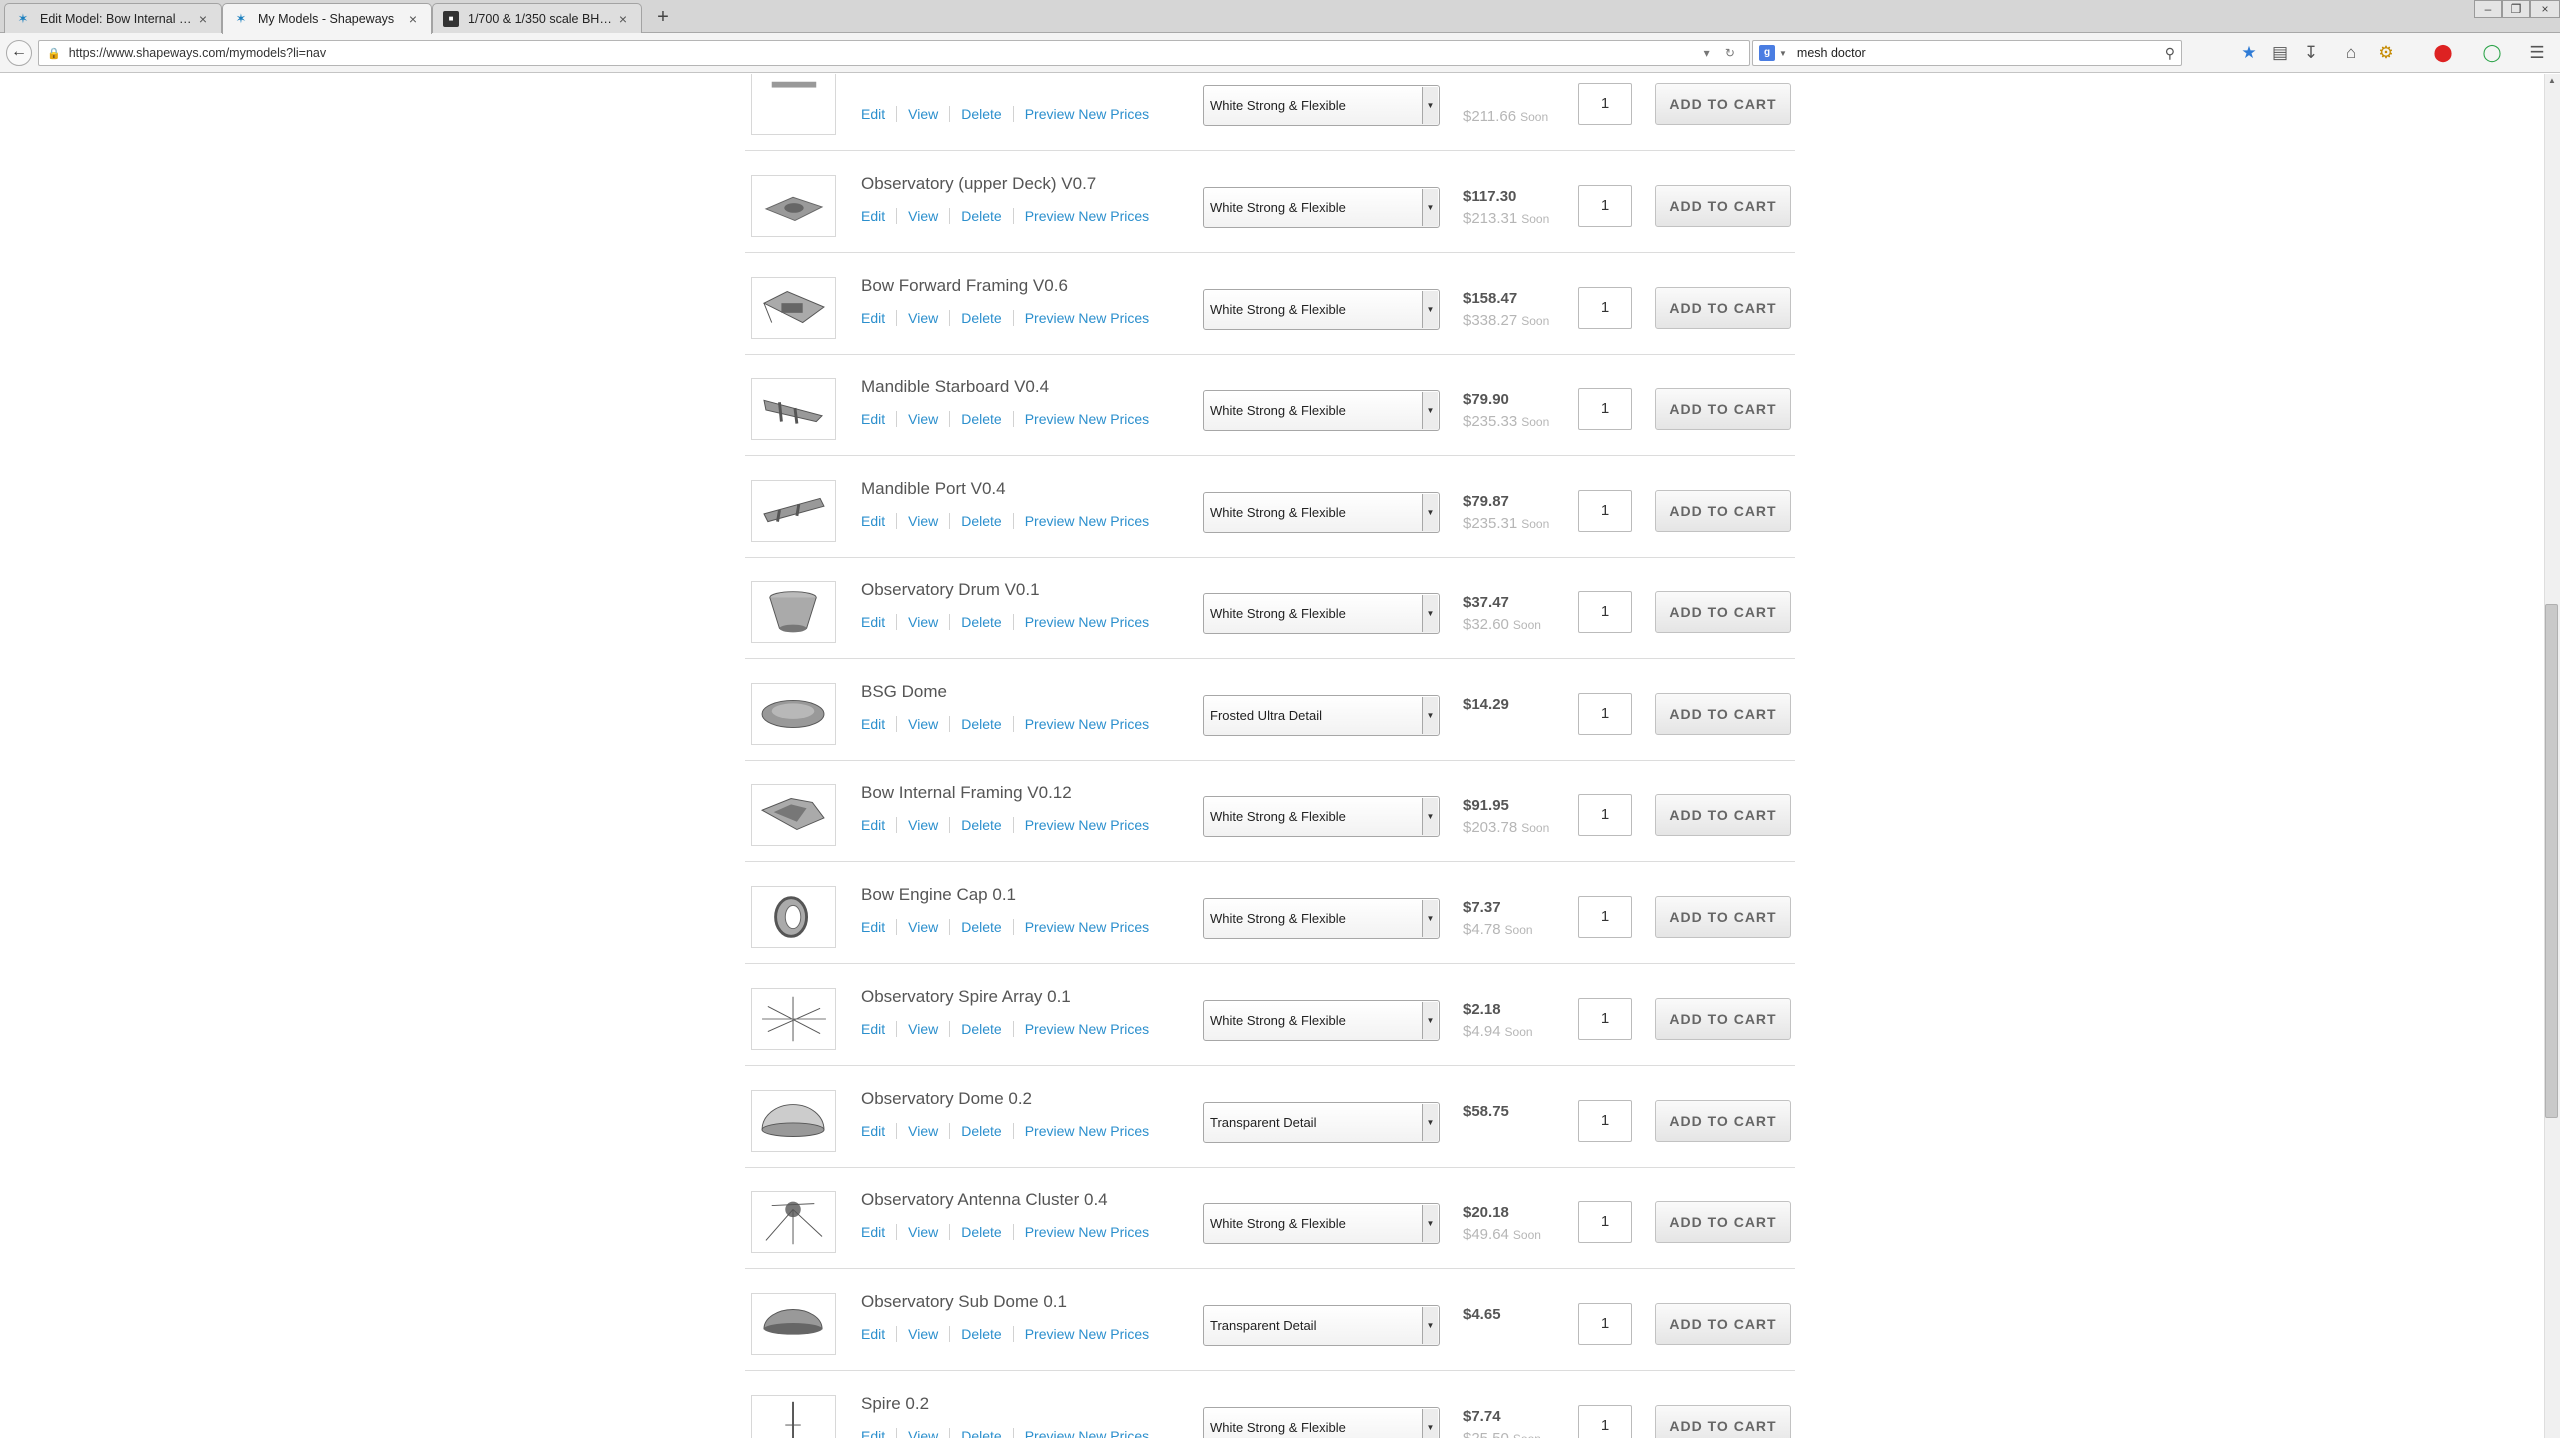 The image size is (2560, 1440). What do you see at coordinates (1967, 53) in the screenshot?
I see `search-bar: g ▼ mesh doctor ⚲` at bounding box center [1967, 53].